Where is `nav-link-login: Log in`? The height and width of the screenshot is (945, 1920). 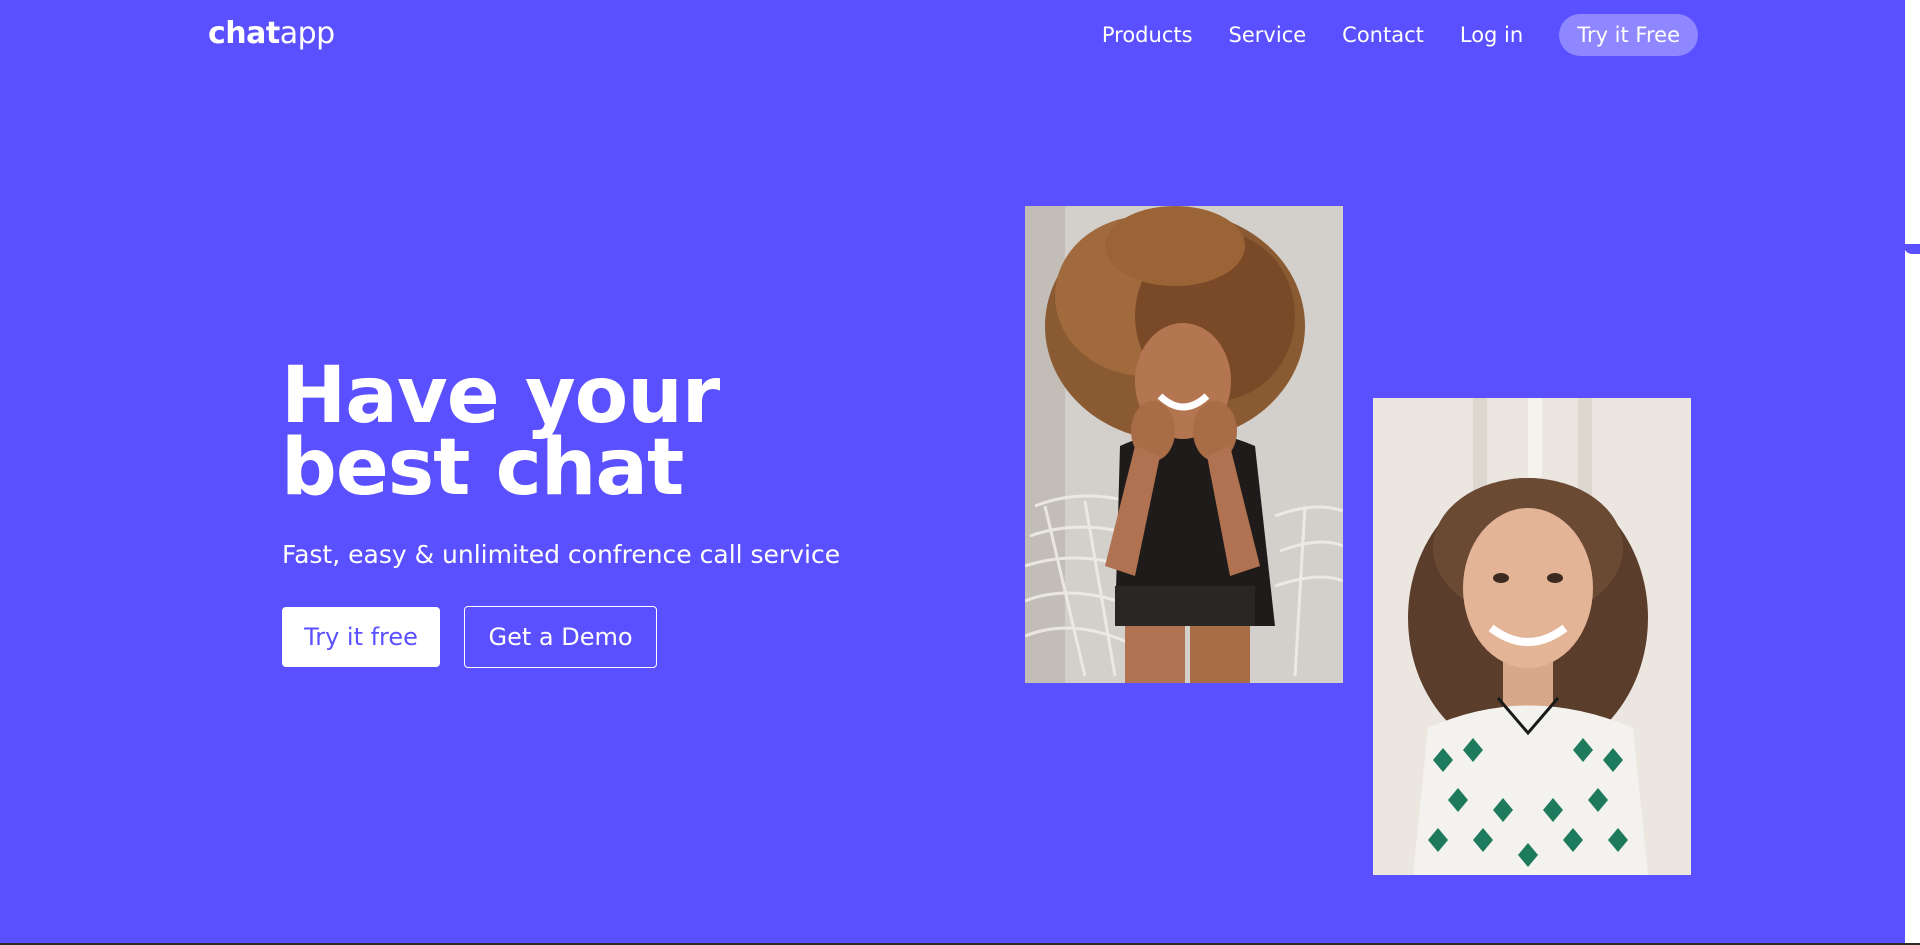 nav-link-login: Log in is located at coordinates (1491, 35).